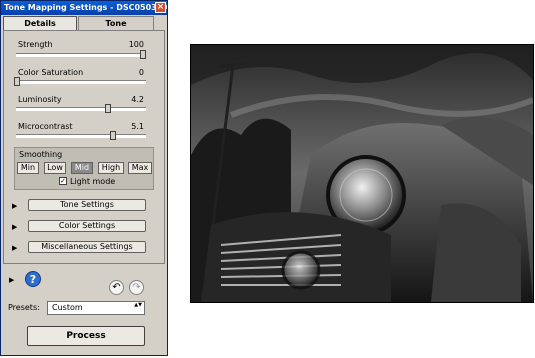 Image resolution: width=535 pixels, height=358 pixels. What do you see at coordinates (41, 154) in the screenshot?
I see `smoothing-label: Smoothing` at bounding box center [41, 154].